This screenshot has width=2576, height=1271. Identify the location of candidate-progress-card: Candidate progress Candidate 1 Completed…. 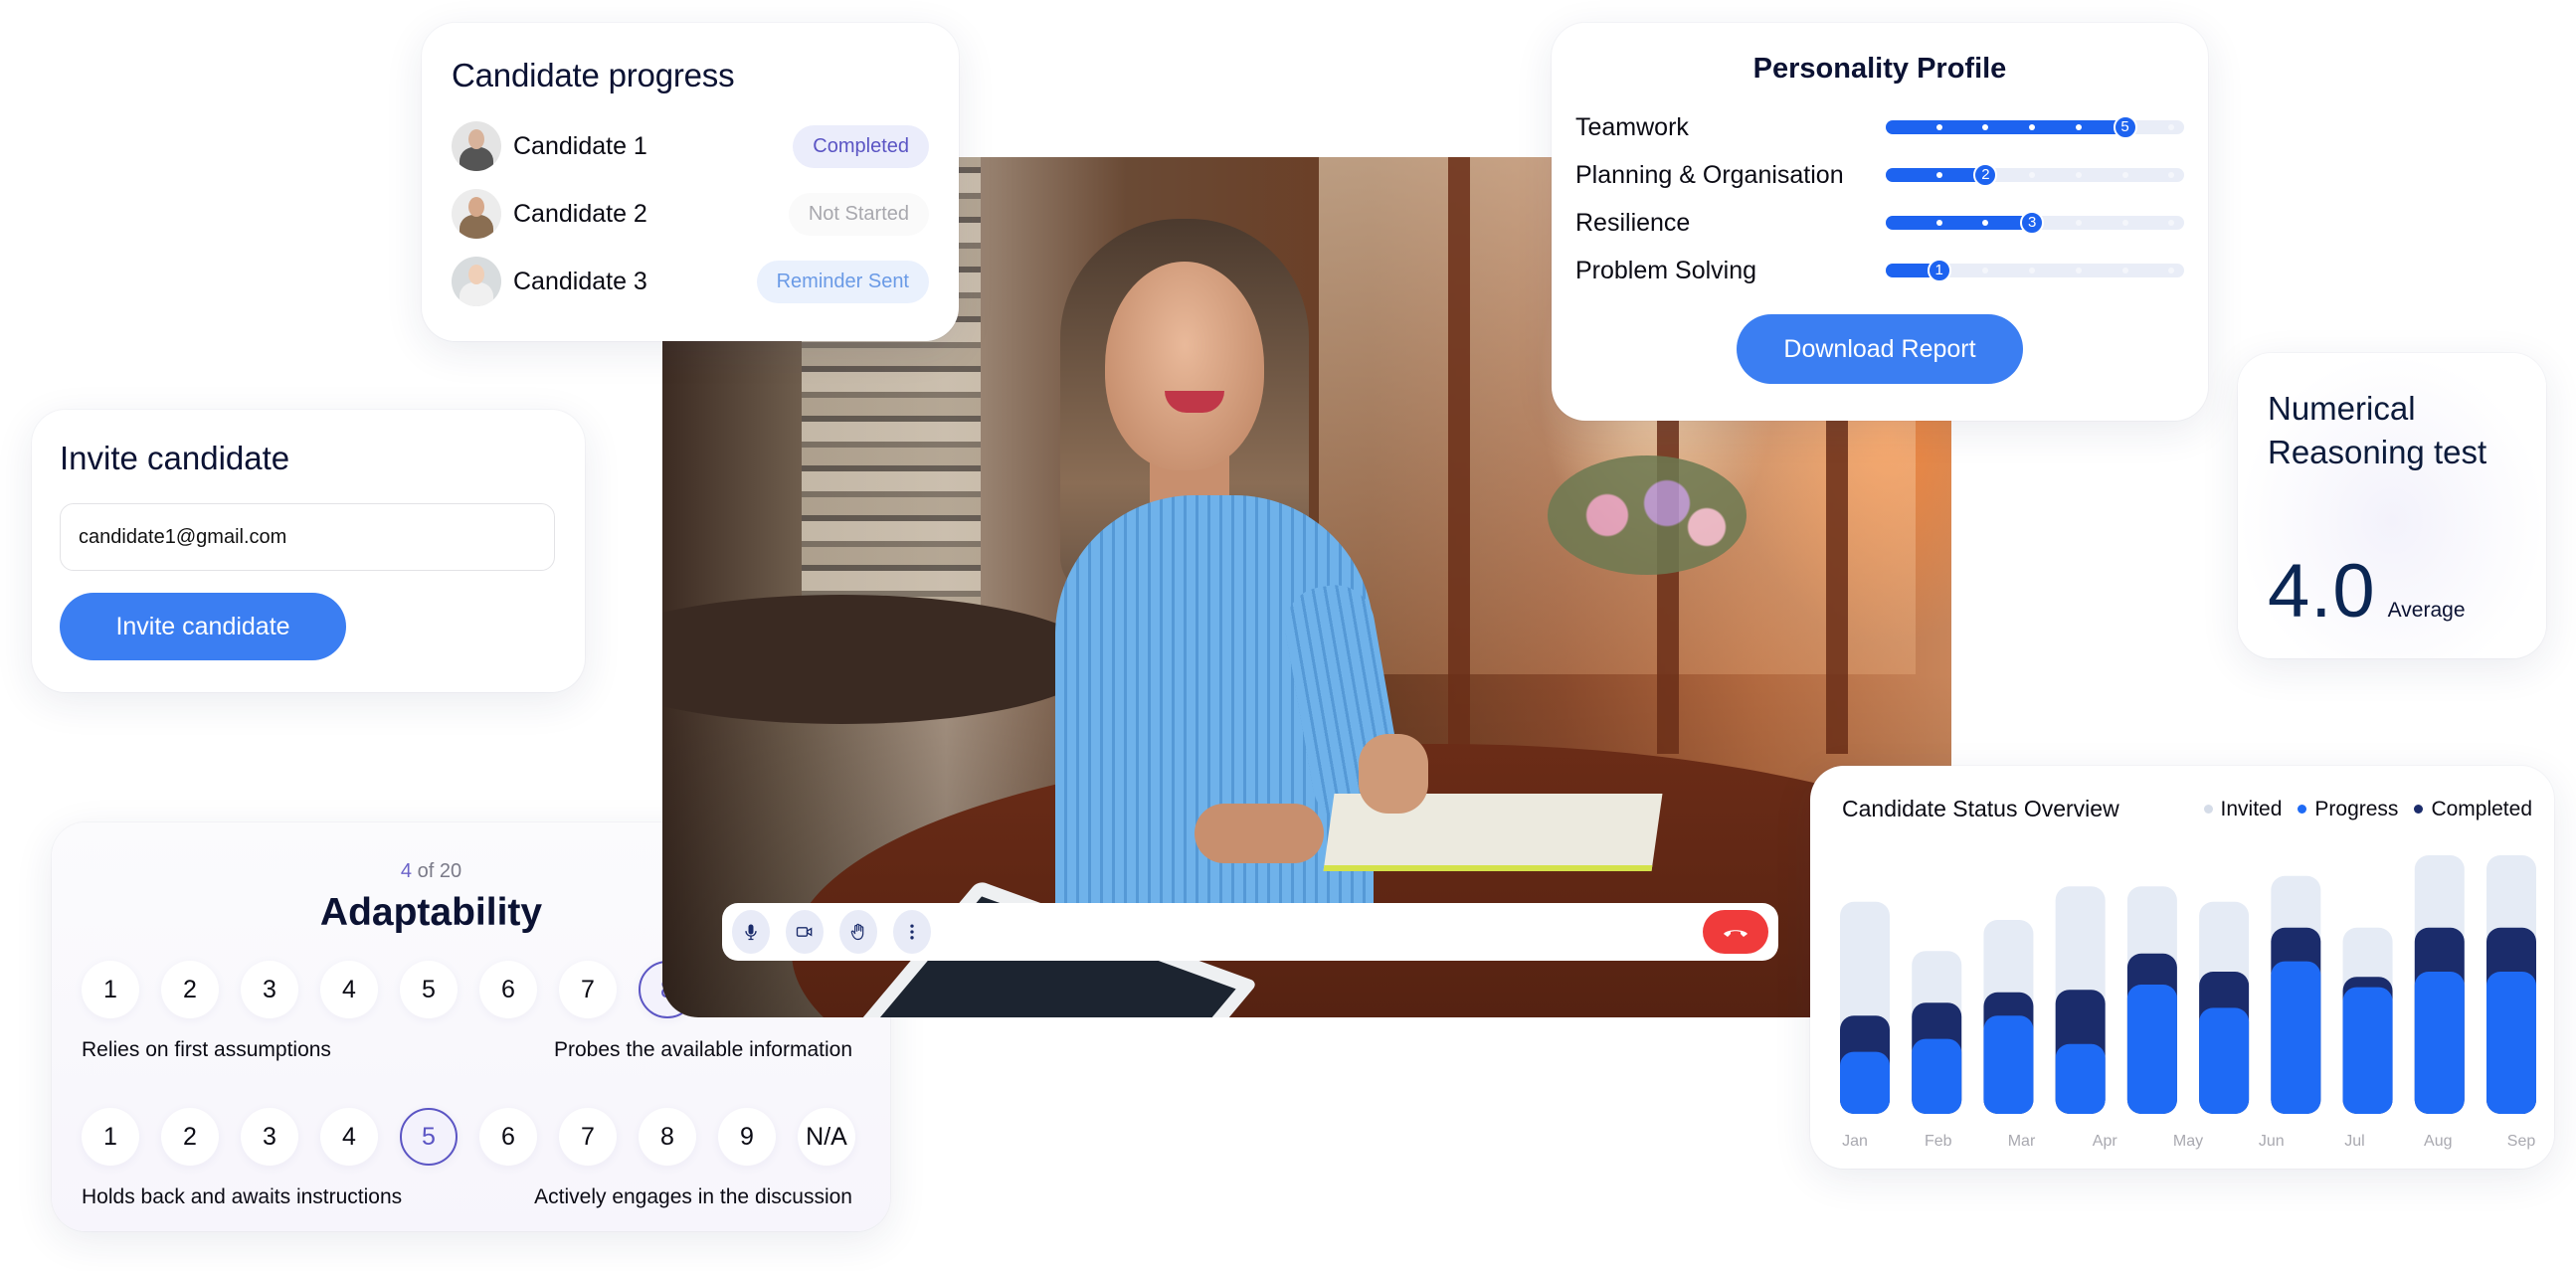
(690, 182).